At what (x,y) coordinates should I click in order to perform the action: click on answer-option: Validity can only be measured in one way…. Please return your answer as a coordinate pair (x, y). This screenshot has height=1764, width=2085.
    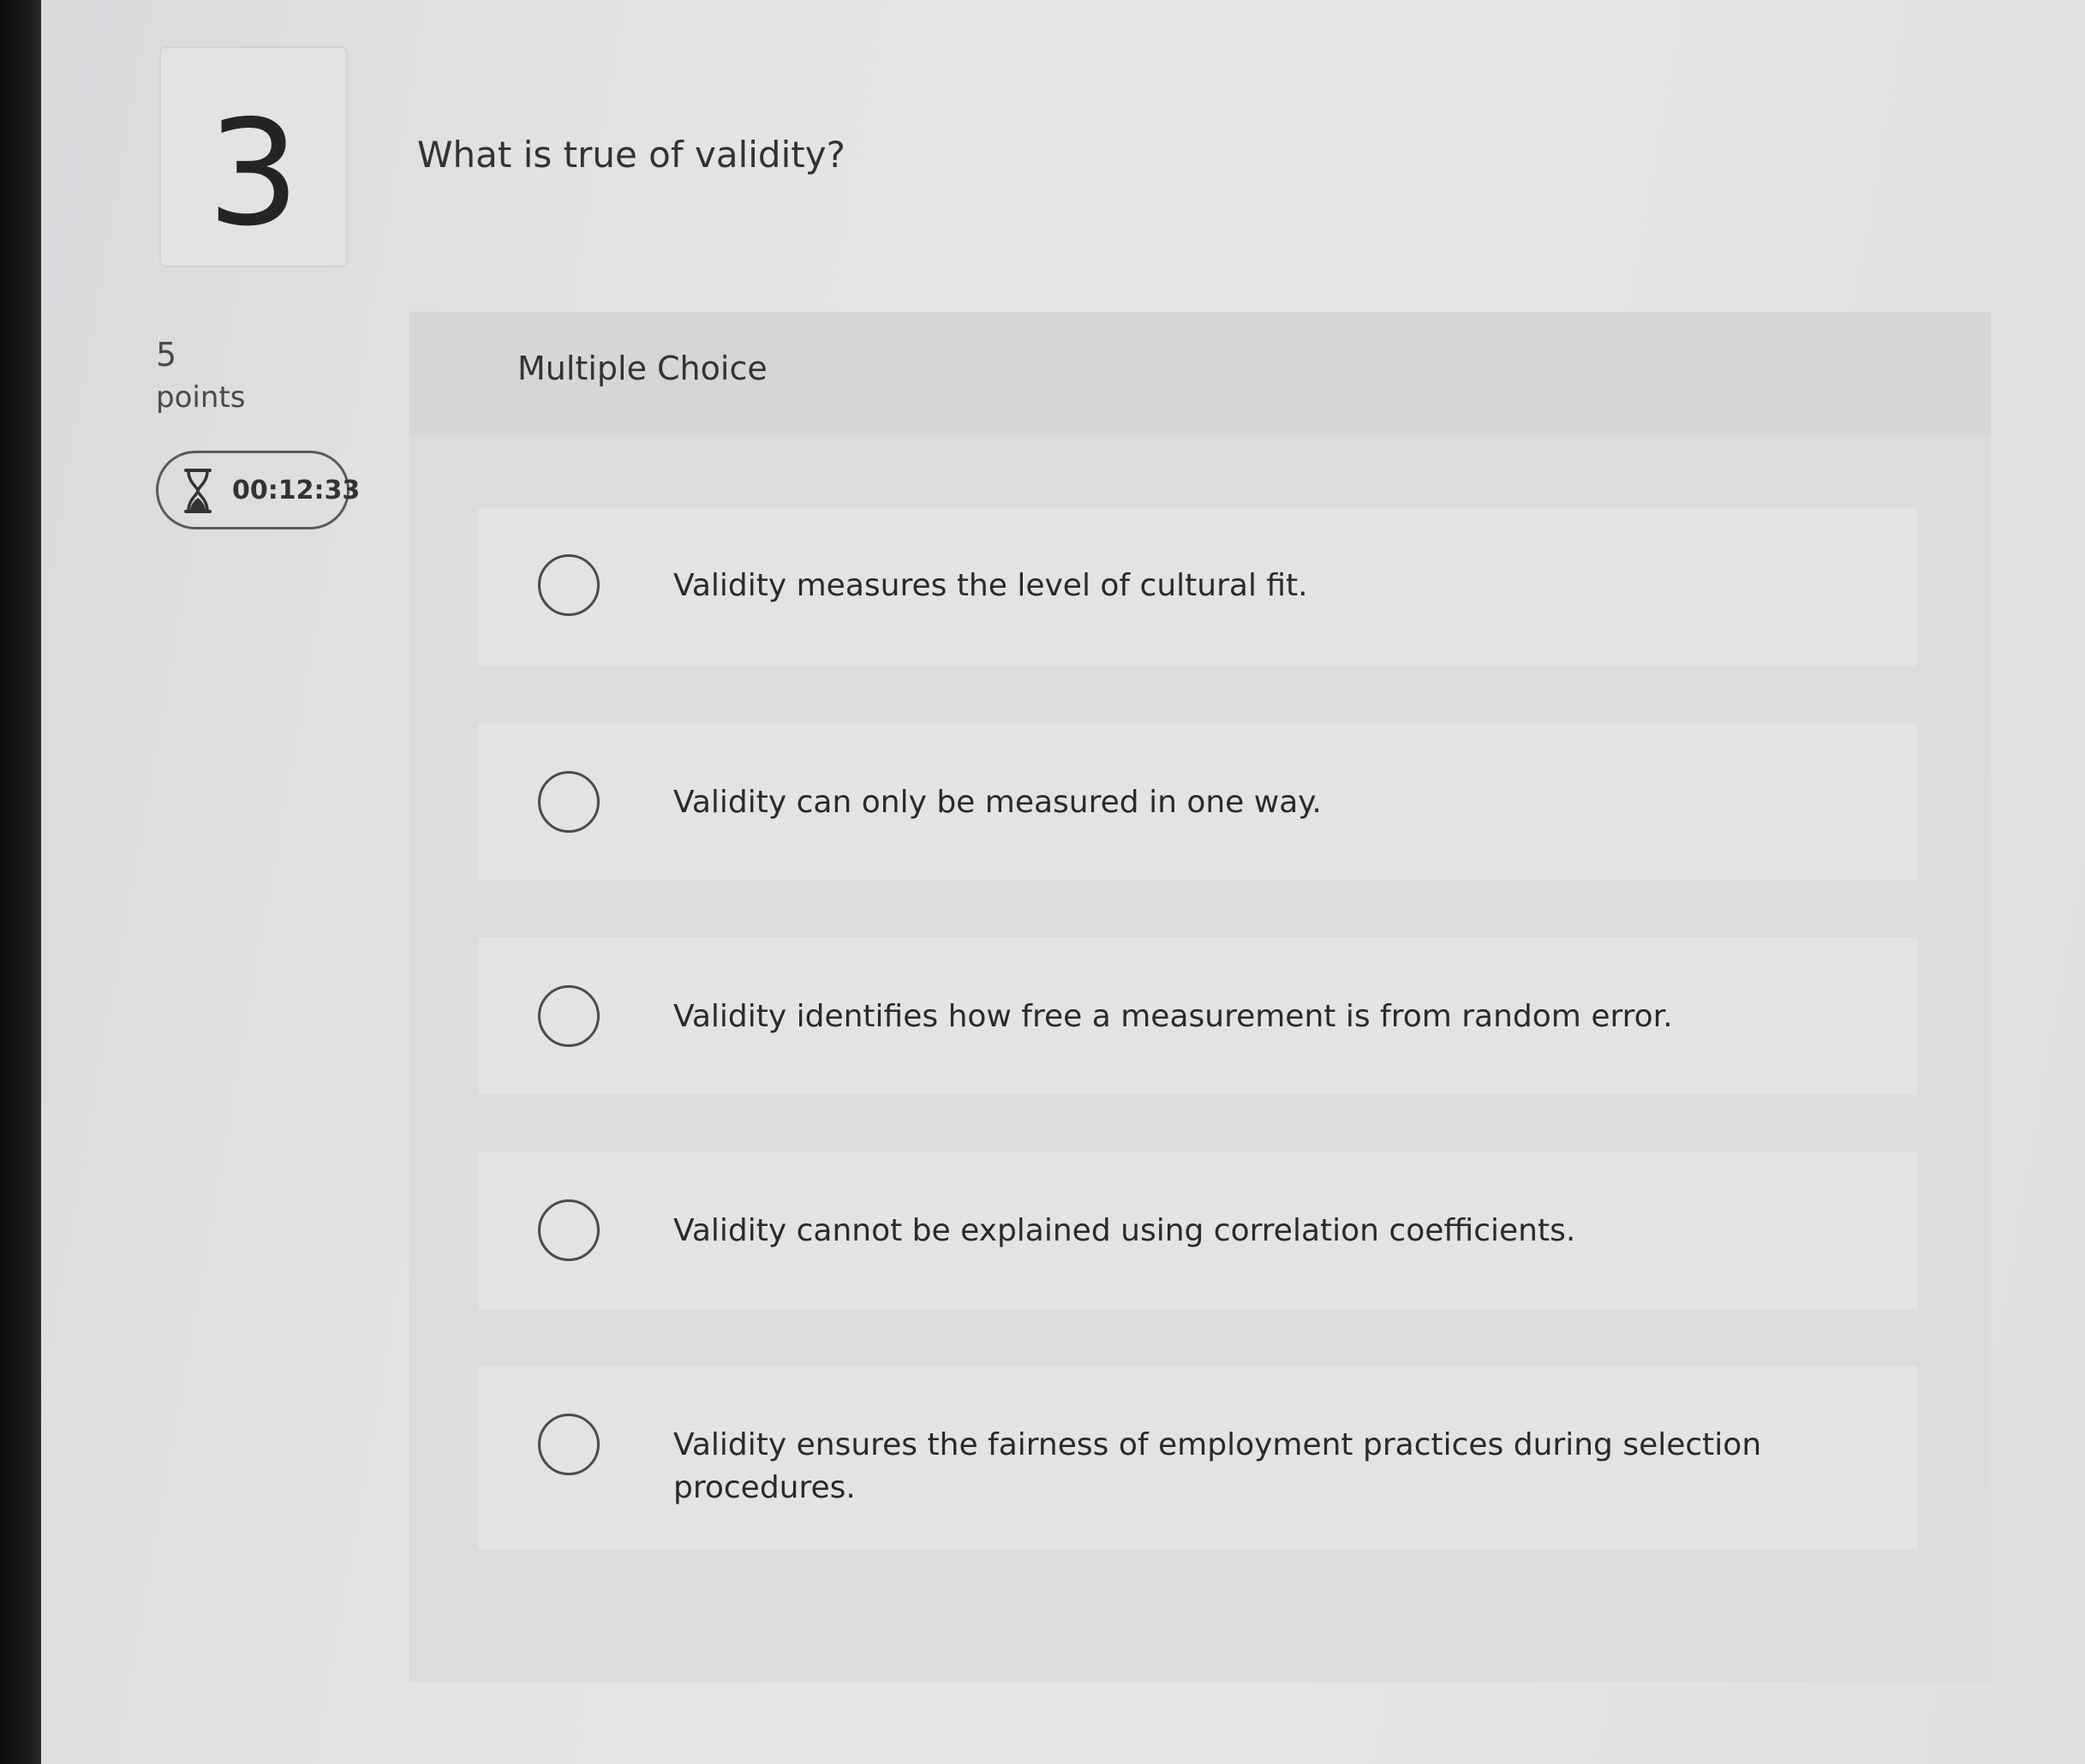
    Looking at the image, I should click on (1197, 802).